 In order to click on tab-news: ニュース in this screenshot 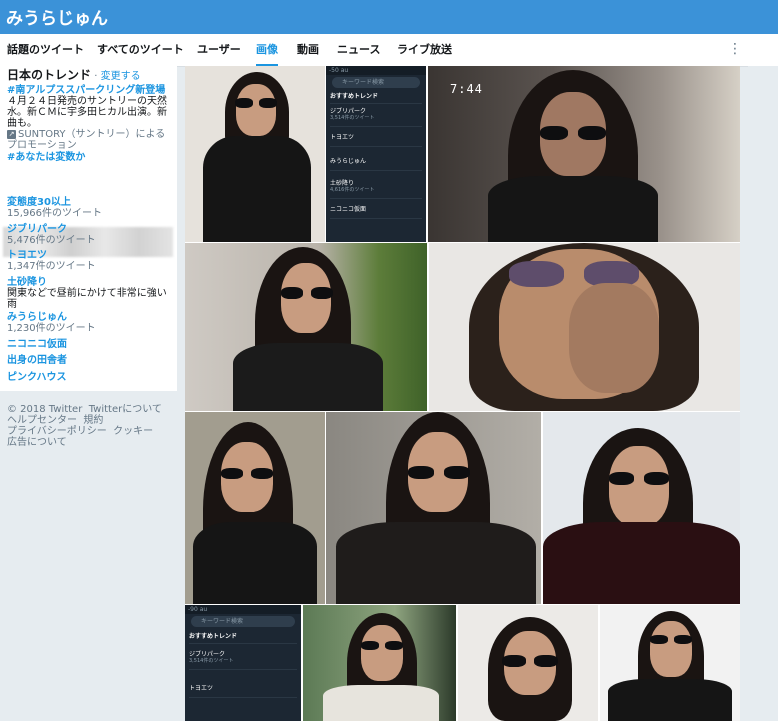, I will do `click(358, 50)`.